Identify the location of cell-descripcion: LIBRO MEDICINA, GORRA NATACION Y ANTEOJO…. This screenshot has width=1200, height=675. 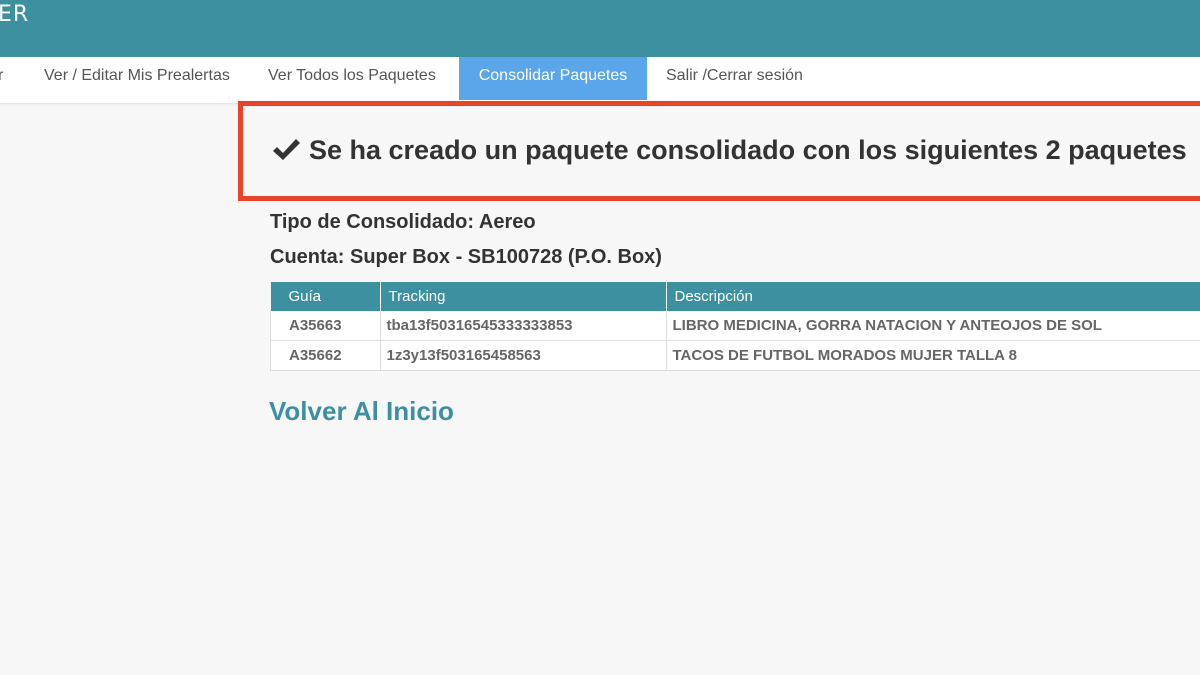
(933, 326).